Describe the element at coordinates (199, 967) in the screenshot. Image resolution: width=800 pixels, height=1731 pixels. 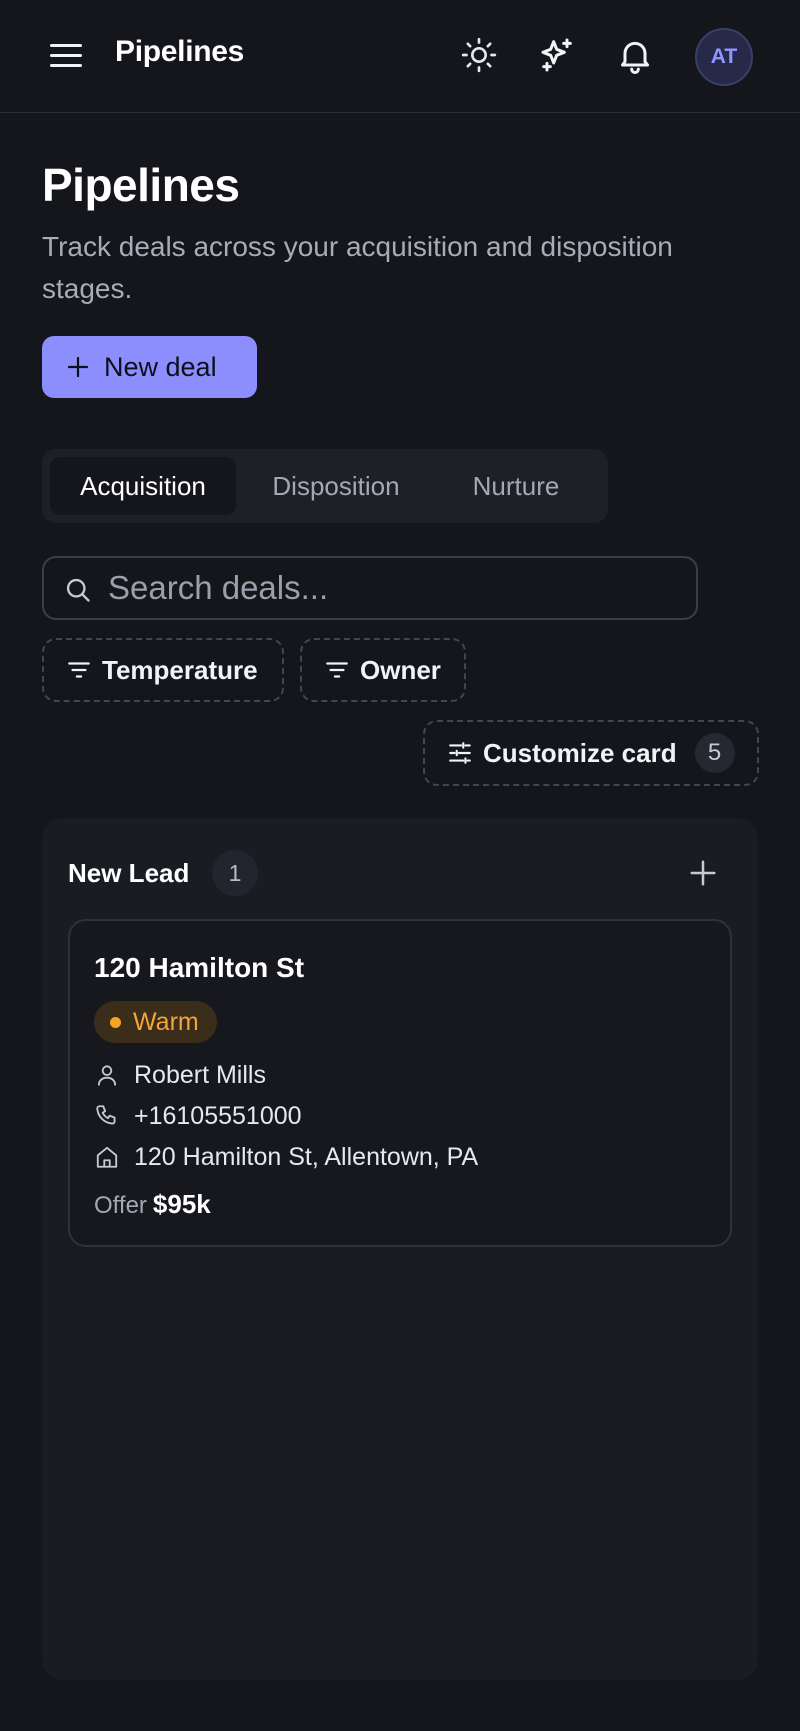
I see `deal-title: 120 Hamilton St` at that location.